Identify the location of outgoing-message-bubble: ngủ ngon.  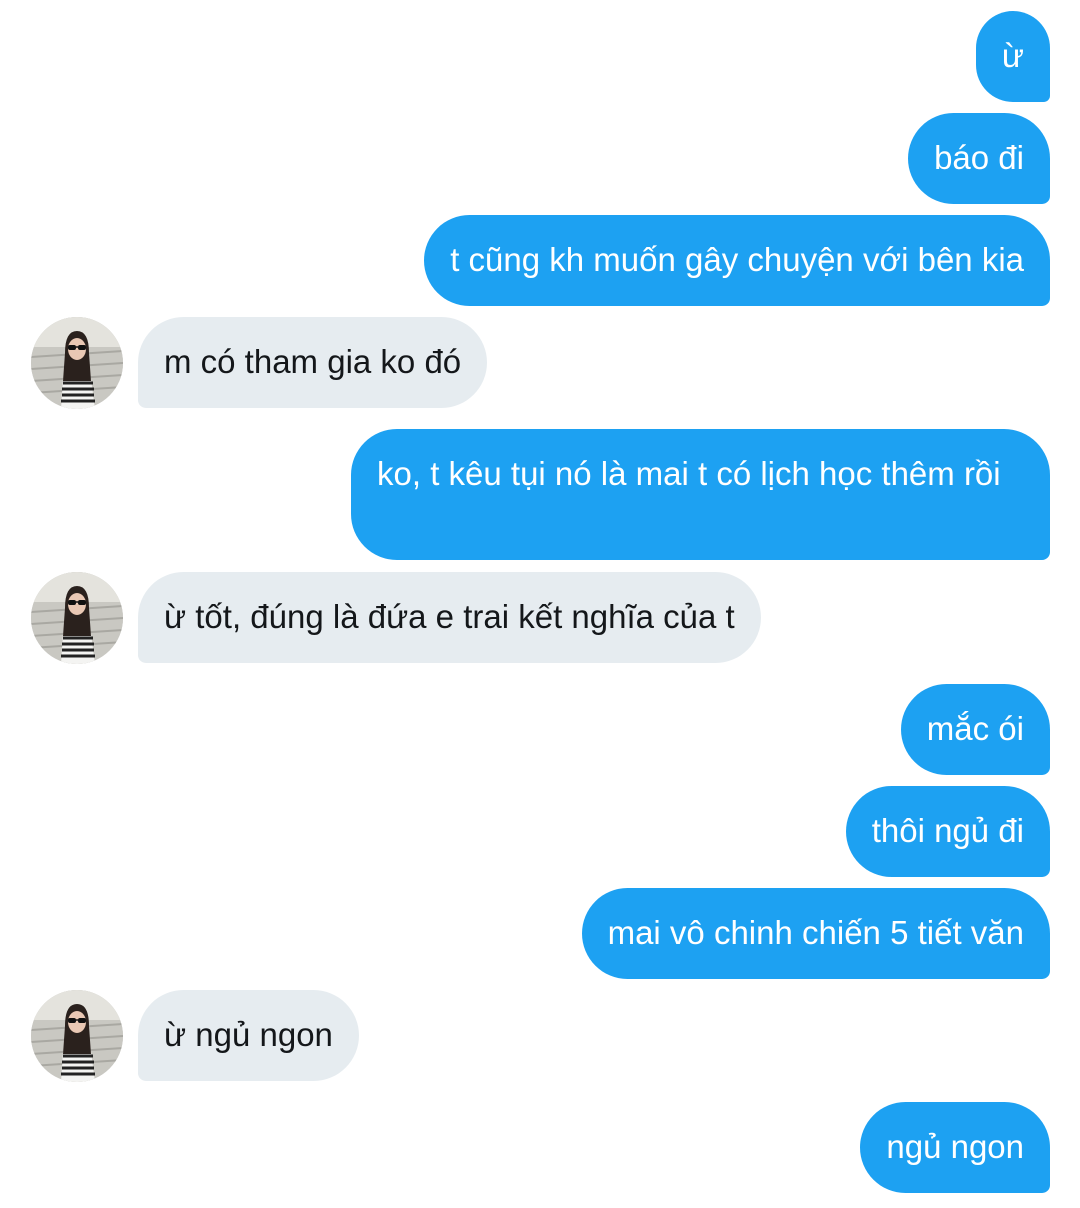
(955, 1147).